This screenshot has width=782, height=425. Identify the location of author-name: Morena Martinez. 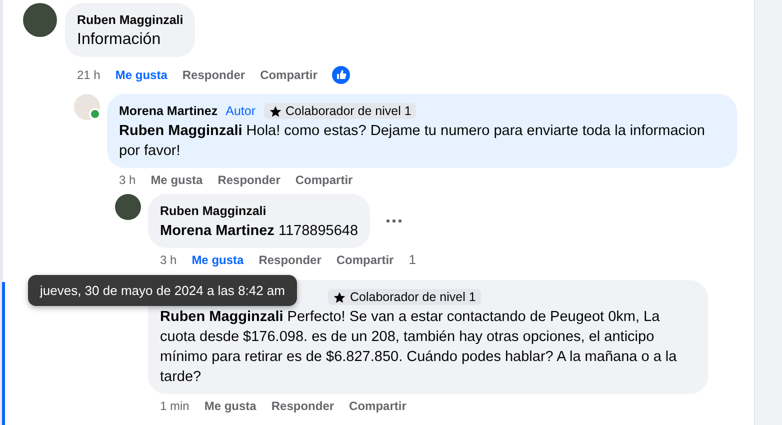
(168, 111).